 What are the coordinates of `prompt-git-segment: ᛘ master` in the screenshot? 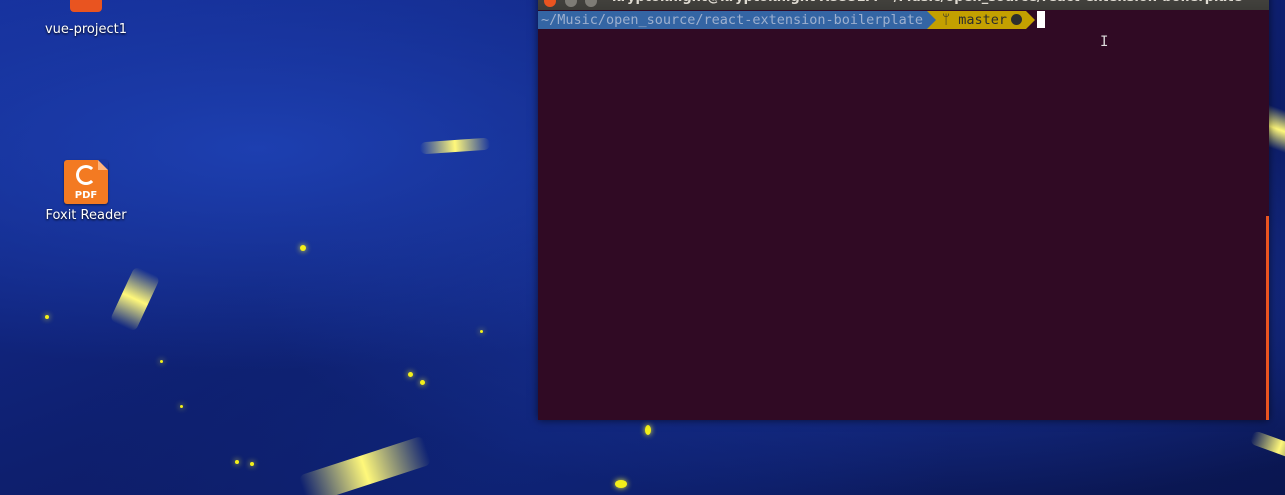 It's located at (981, 20).